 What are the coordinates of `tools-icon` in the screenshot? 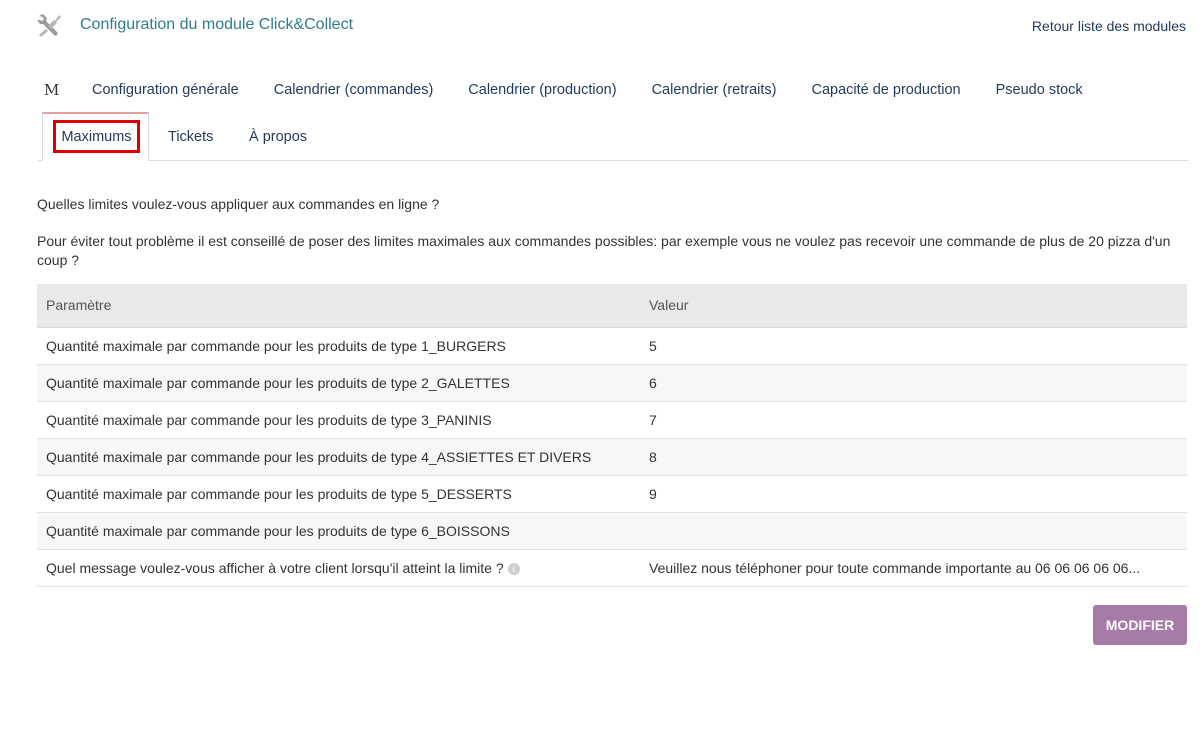 It's located at (49, 25).